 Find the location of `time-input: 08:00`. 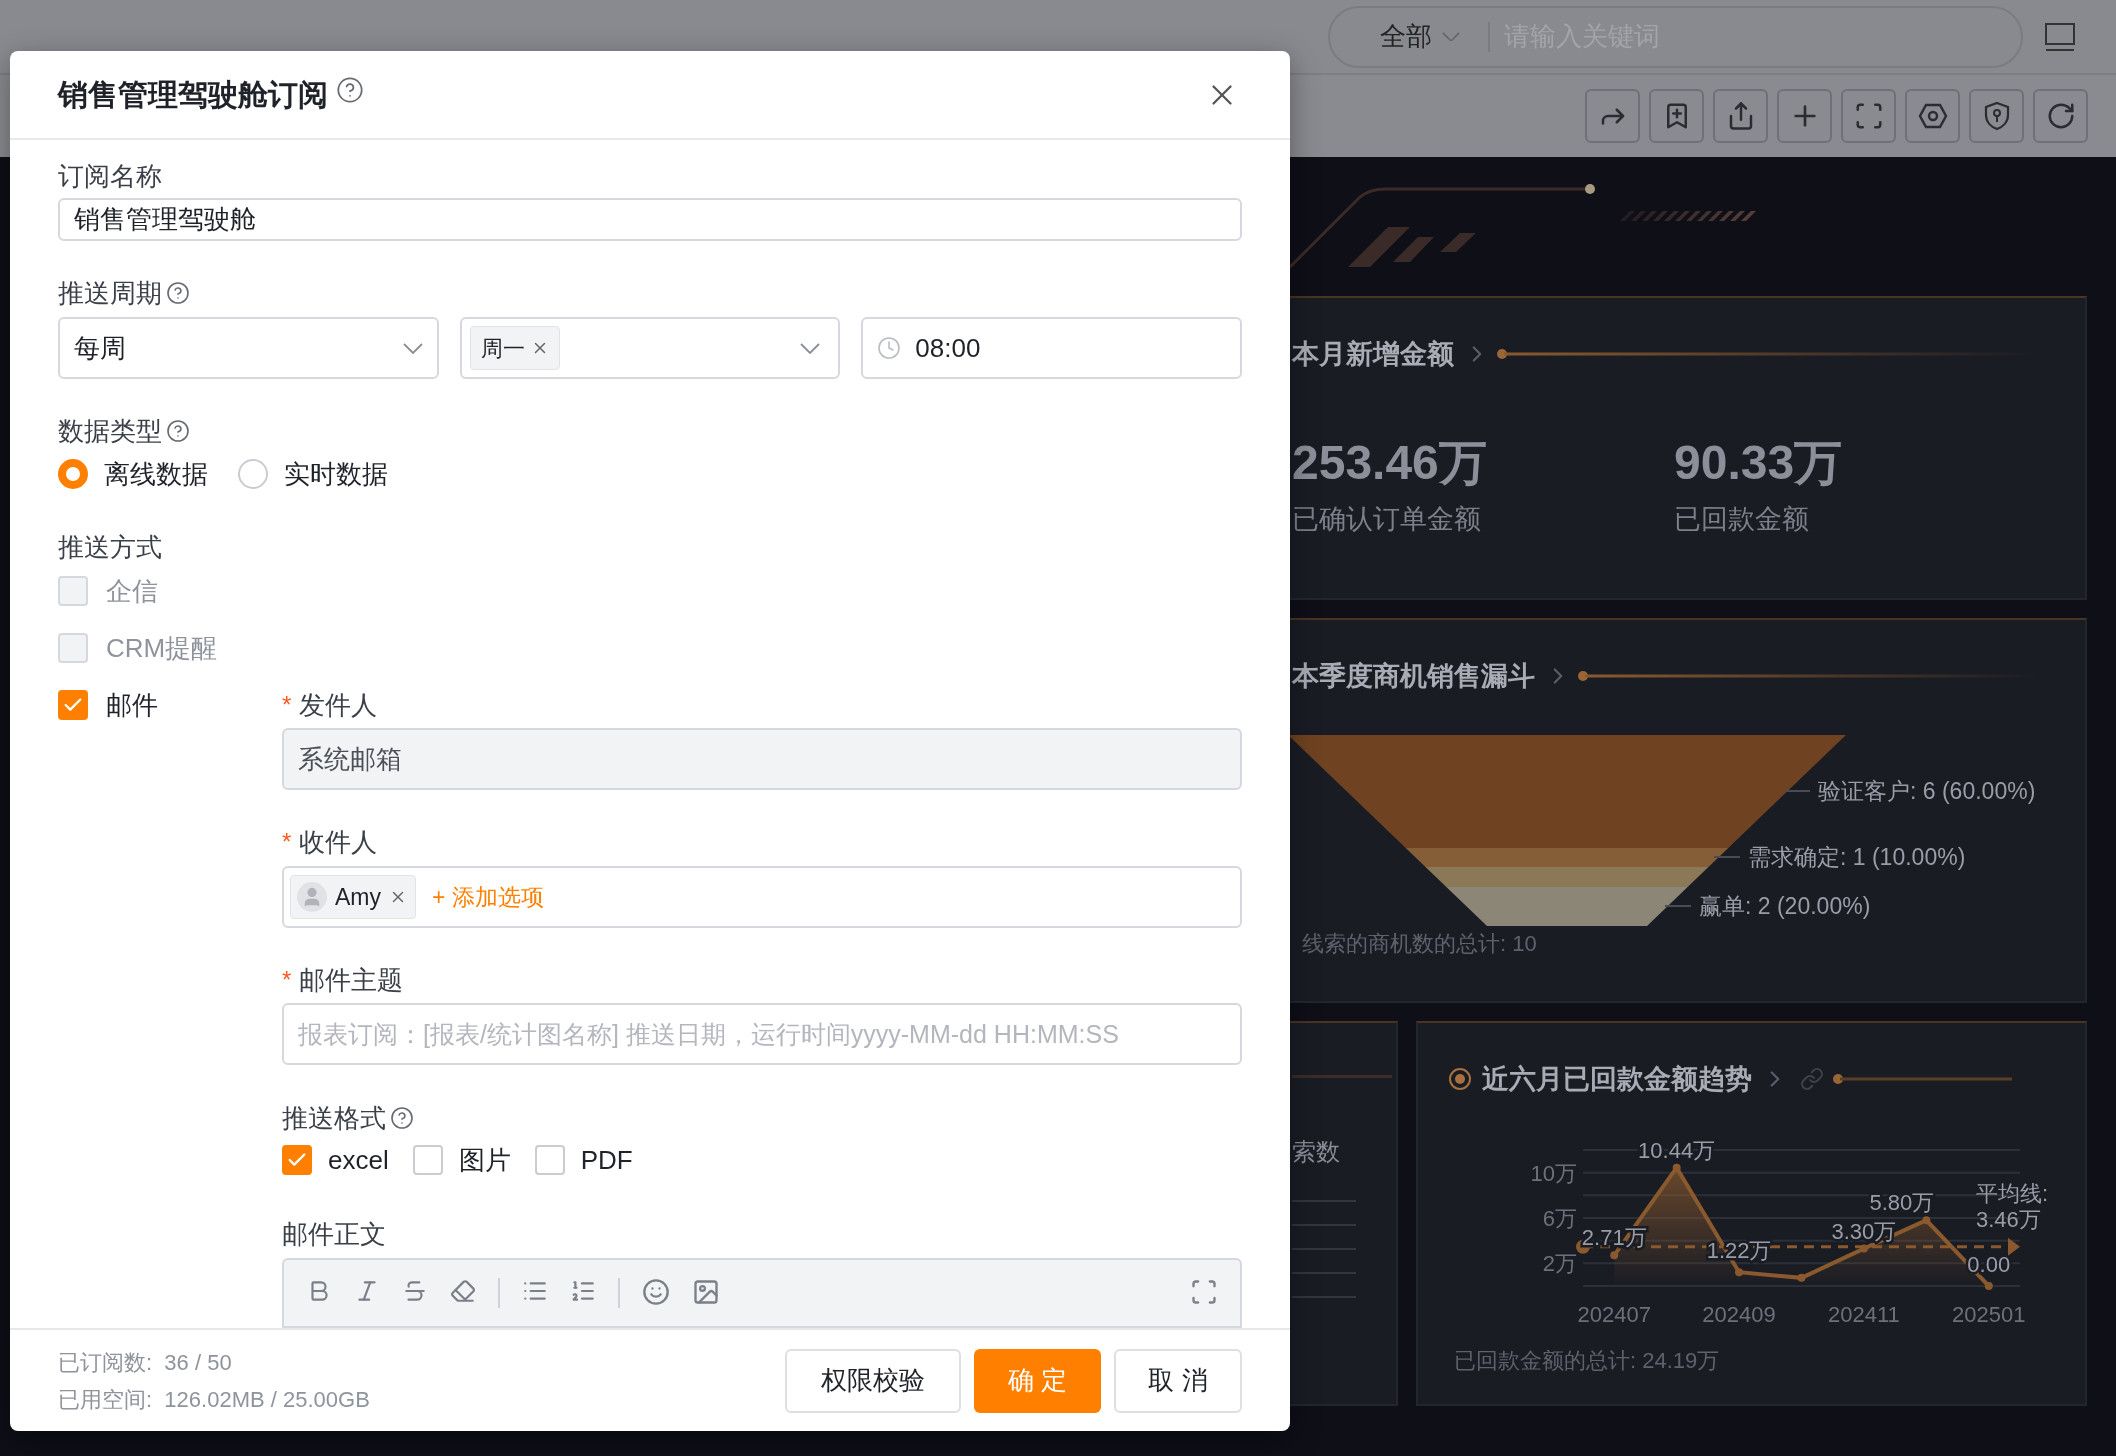

time-input: 08:00 is located at coordinates (1051, 348).